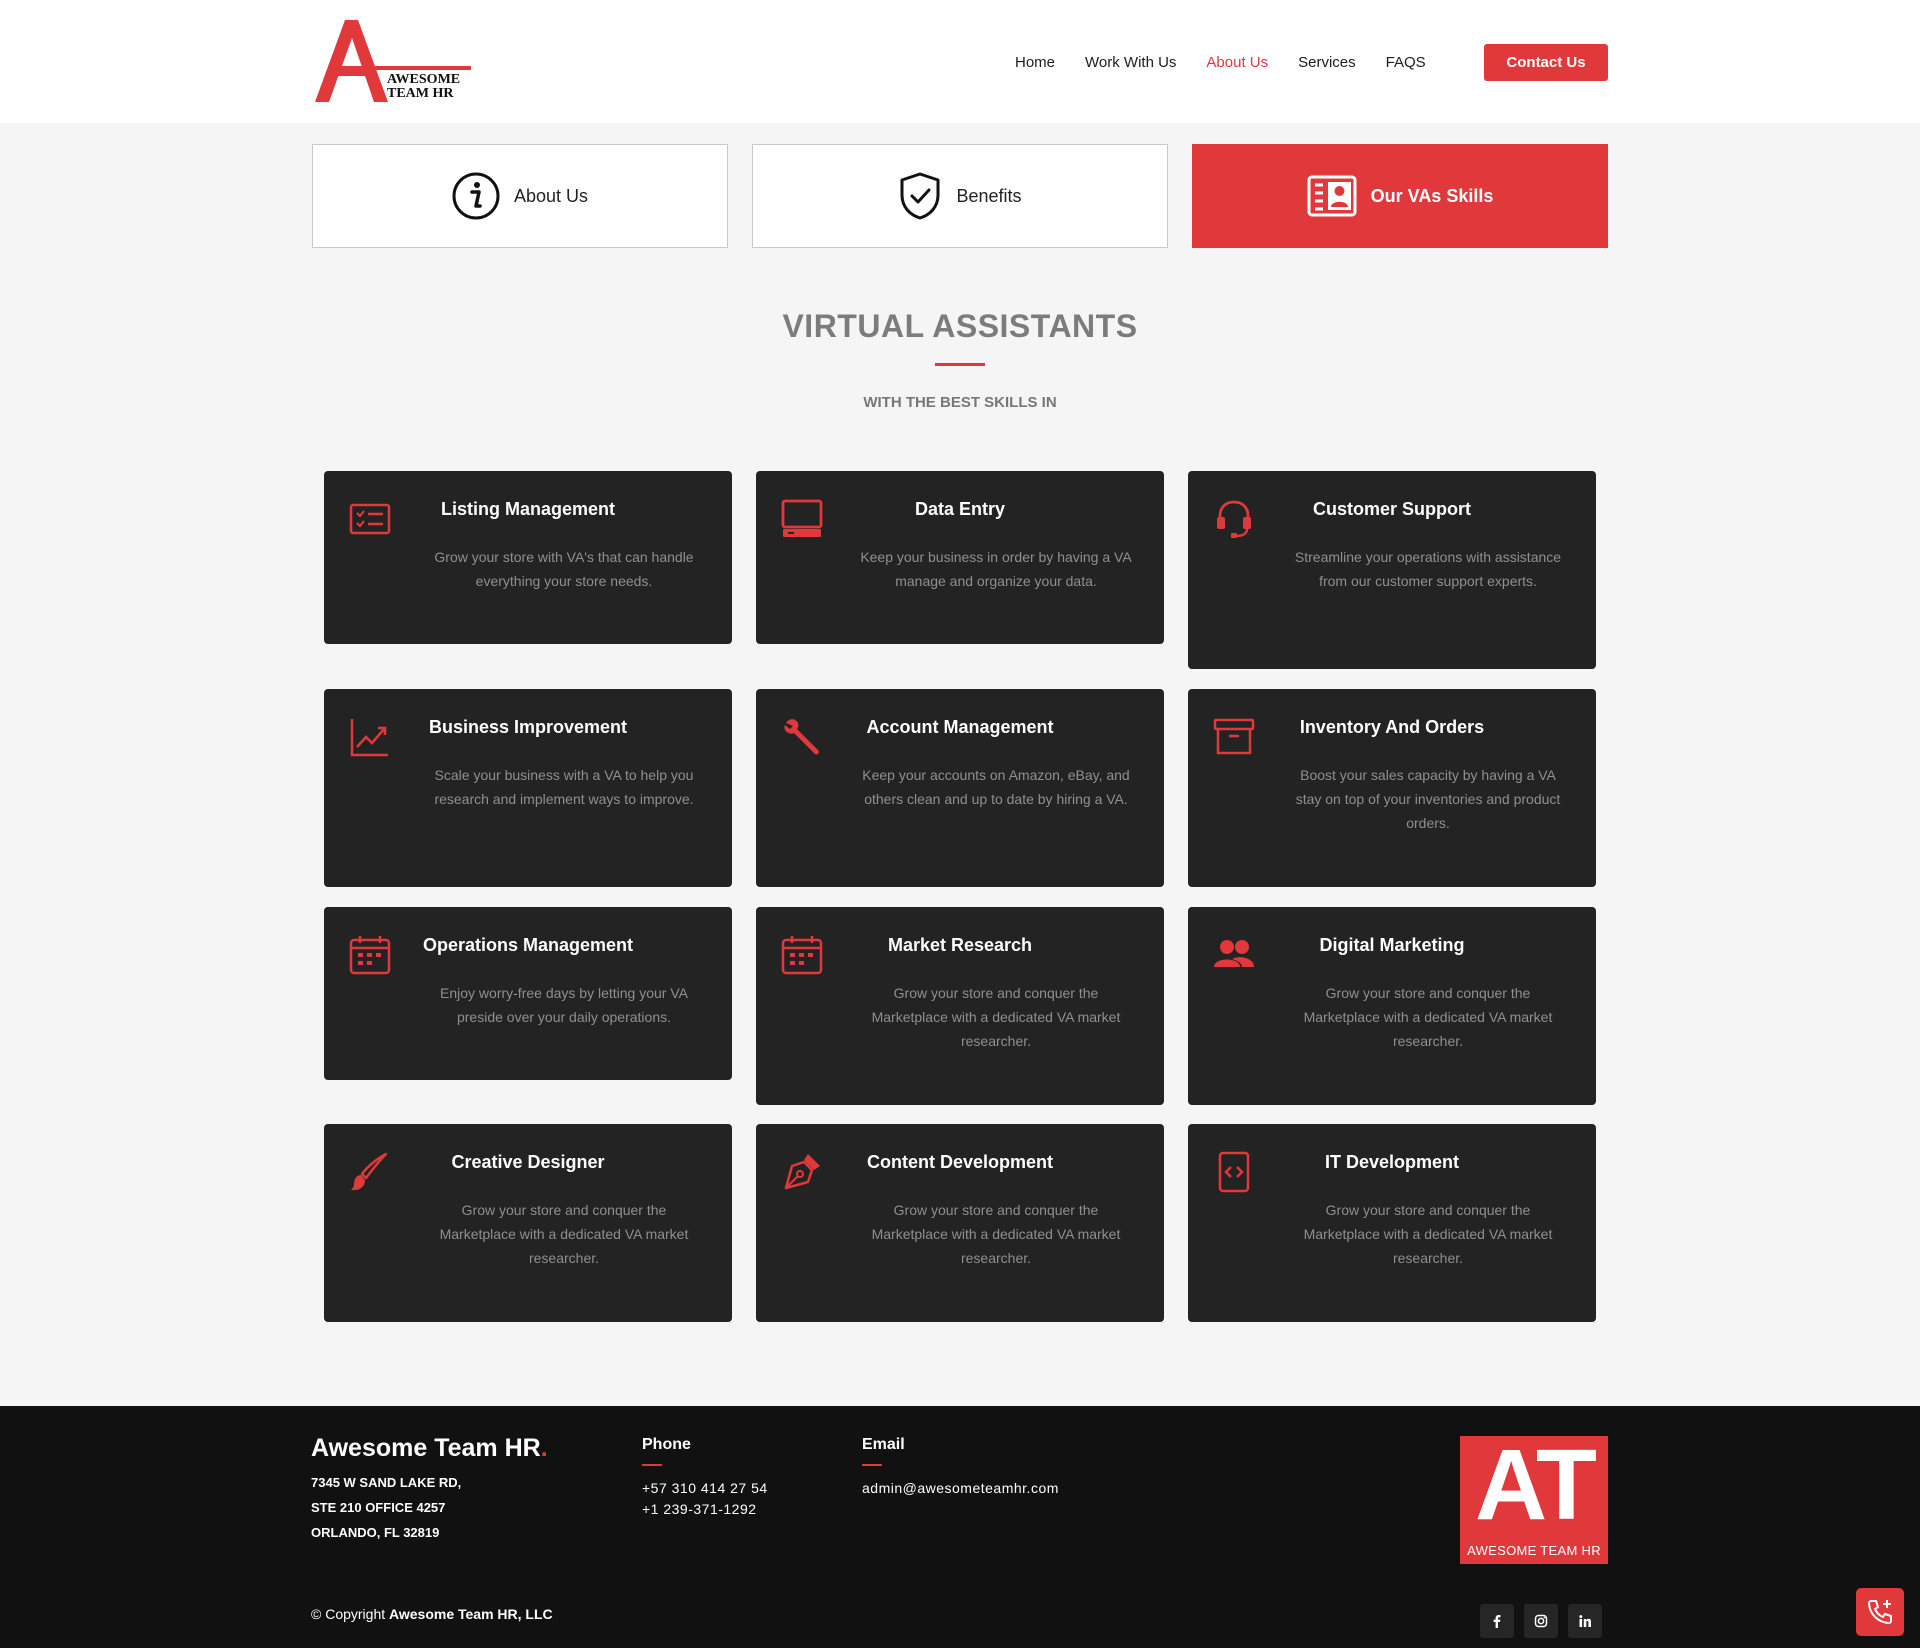 The image size is (1920, 1648). I want to click on phone-list: +57 310 414 27 54 +1 239-371-1292, so click(705, 1499).